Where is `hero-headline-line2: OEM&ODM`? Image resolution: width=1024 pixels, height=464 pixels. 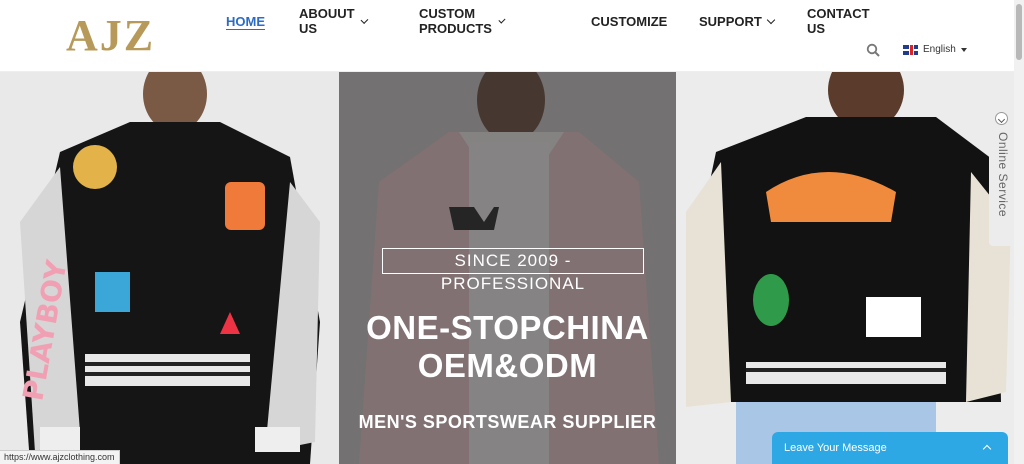
hero-headline-line2: OEM&ODM is located at coordinates (507, 365).